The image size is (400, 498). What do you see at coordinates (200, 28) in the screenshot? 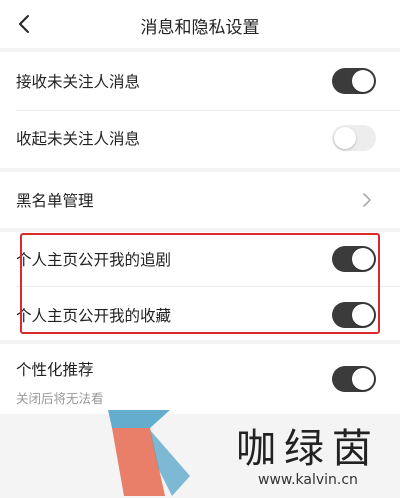
I see `page-title: 消息和隐私设置` at bounding box center [200, 28].